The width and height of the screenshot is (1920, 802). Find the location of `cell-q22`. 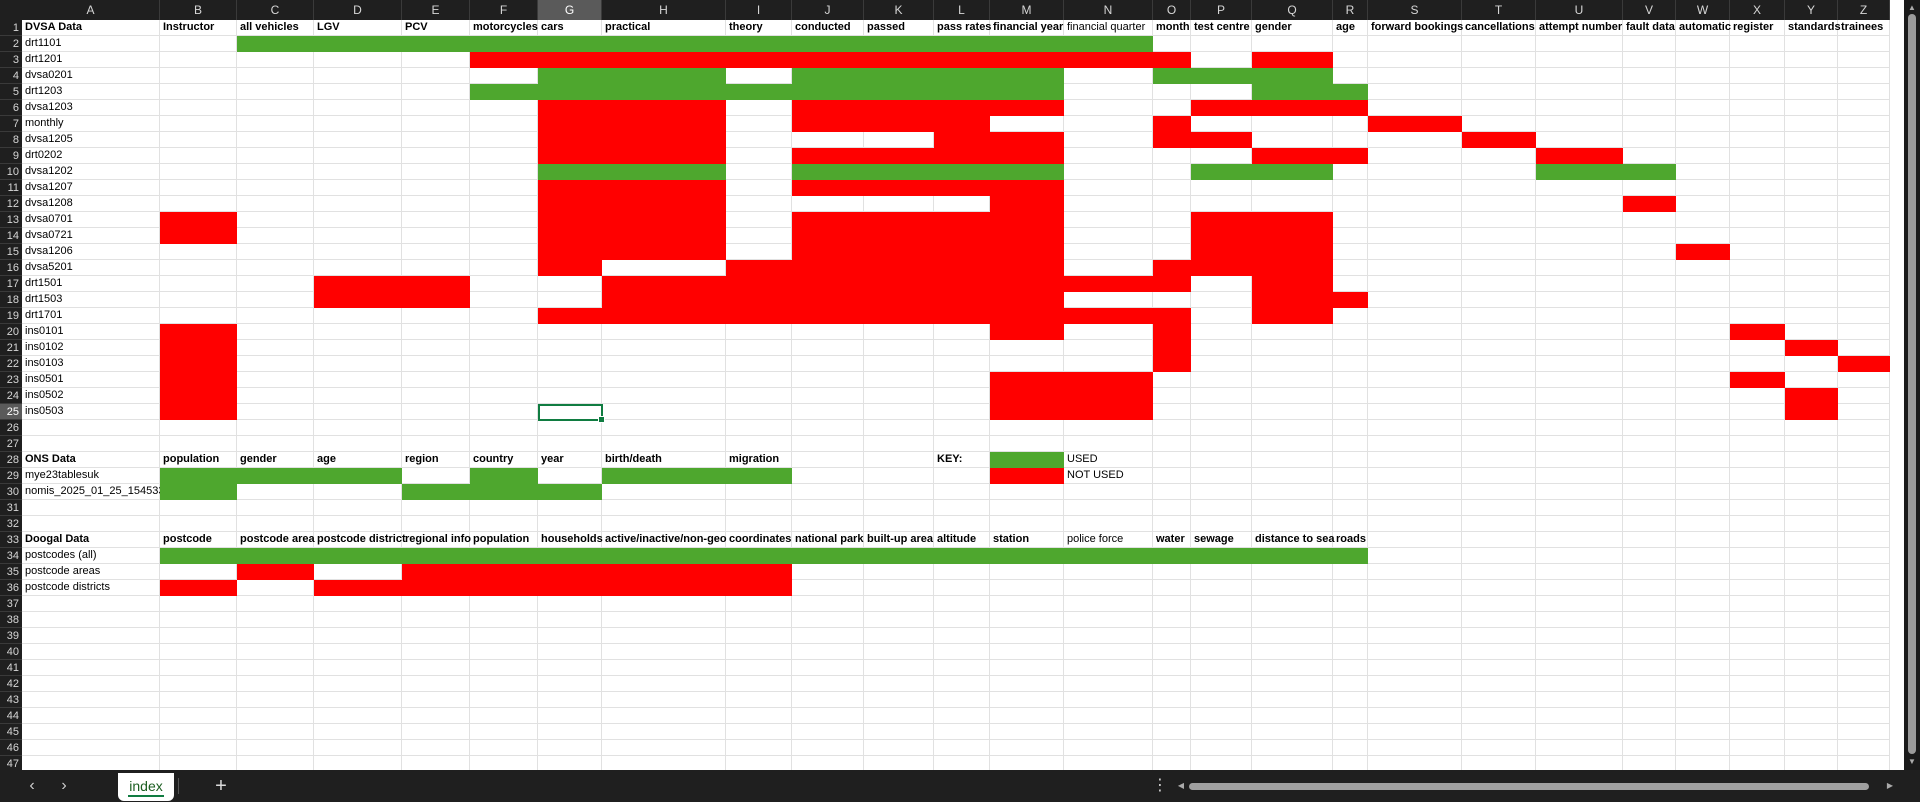

cell-q22 is located at coordinates (1292, 364).